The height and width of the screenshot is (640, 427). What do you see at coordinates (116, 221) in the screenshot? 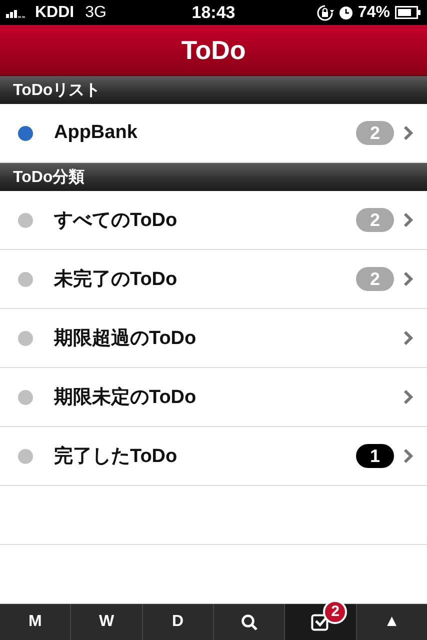
I see `row-label: すべてのToDo` at bounding box center [116, 221].